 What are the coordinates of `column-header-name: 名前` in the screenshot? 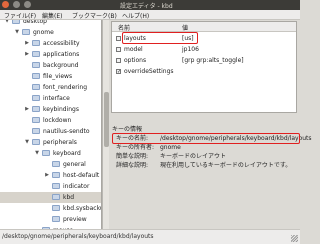 It's located at (124, 27).